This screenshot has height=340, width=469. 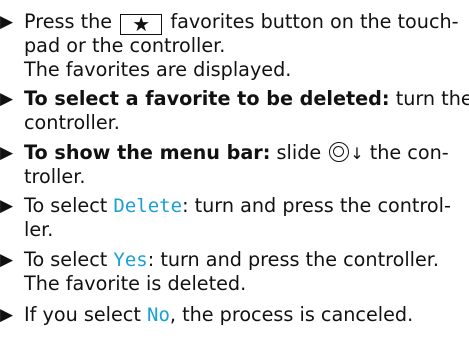 What do you see at coordinates (409, 152) in the screenshot?
I see `step-text: the con-` at bounding box center [409, 152].